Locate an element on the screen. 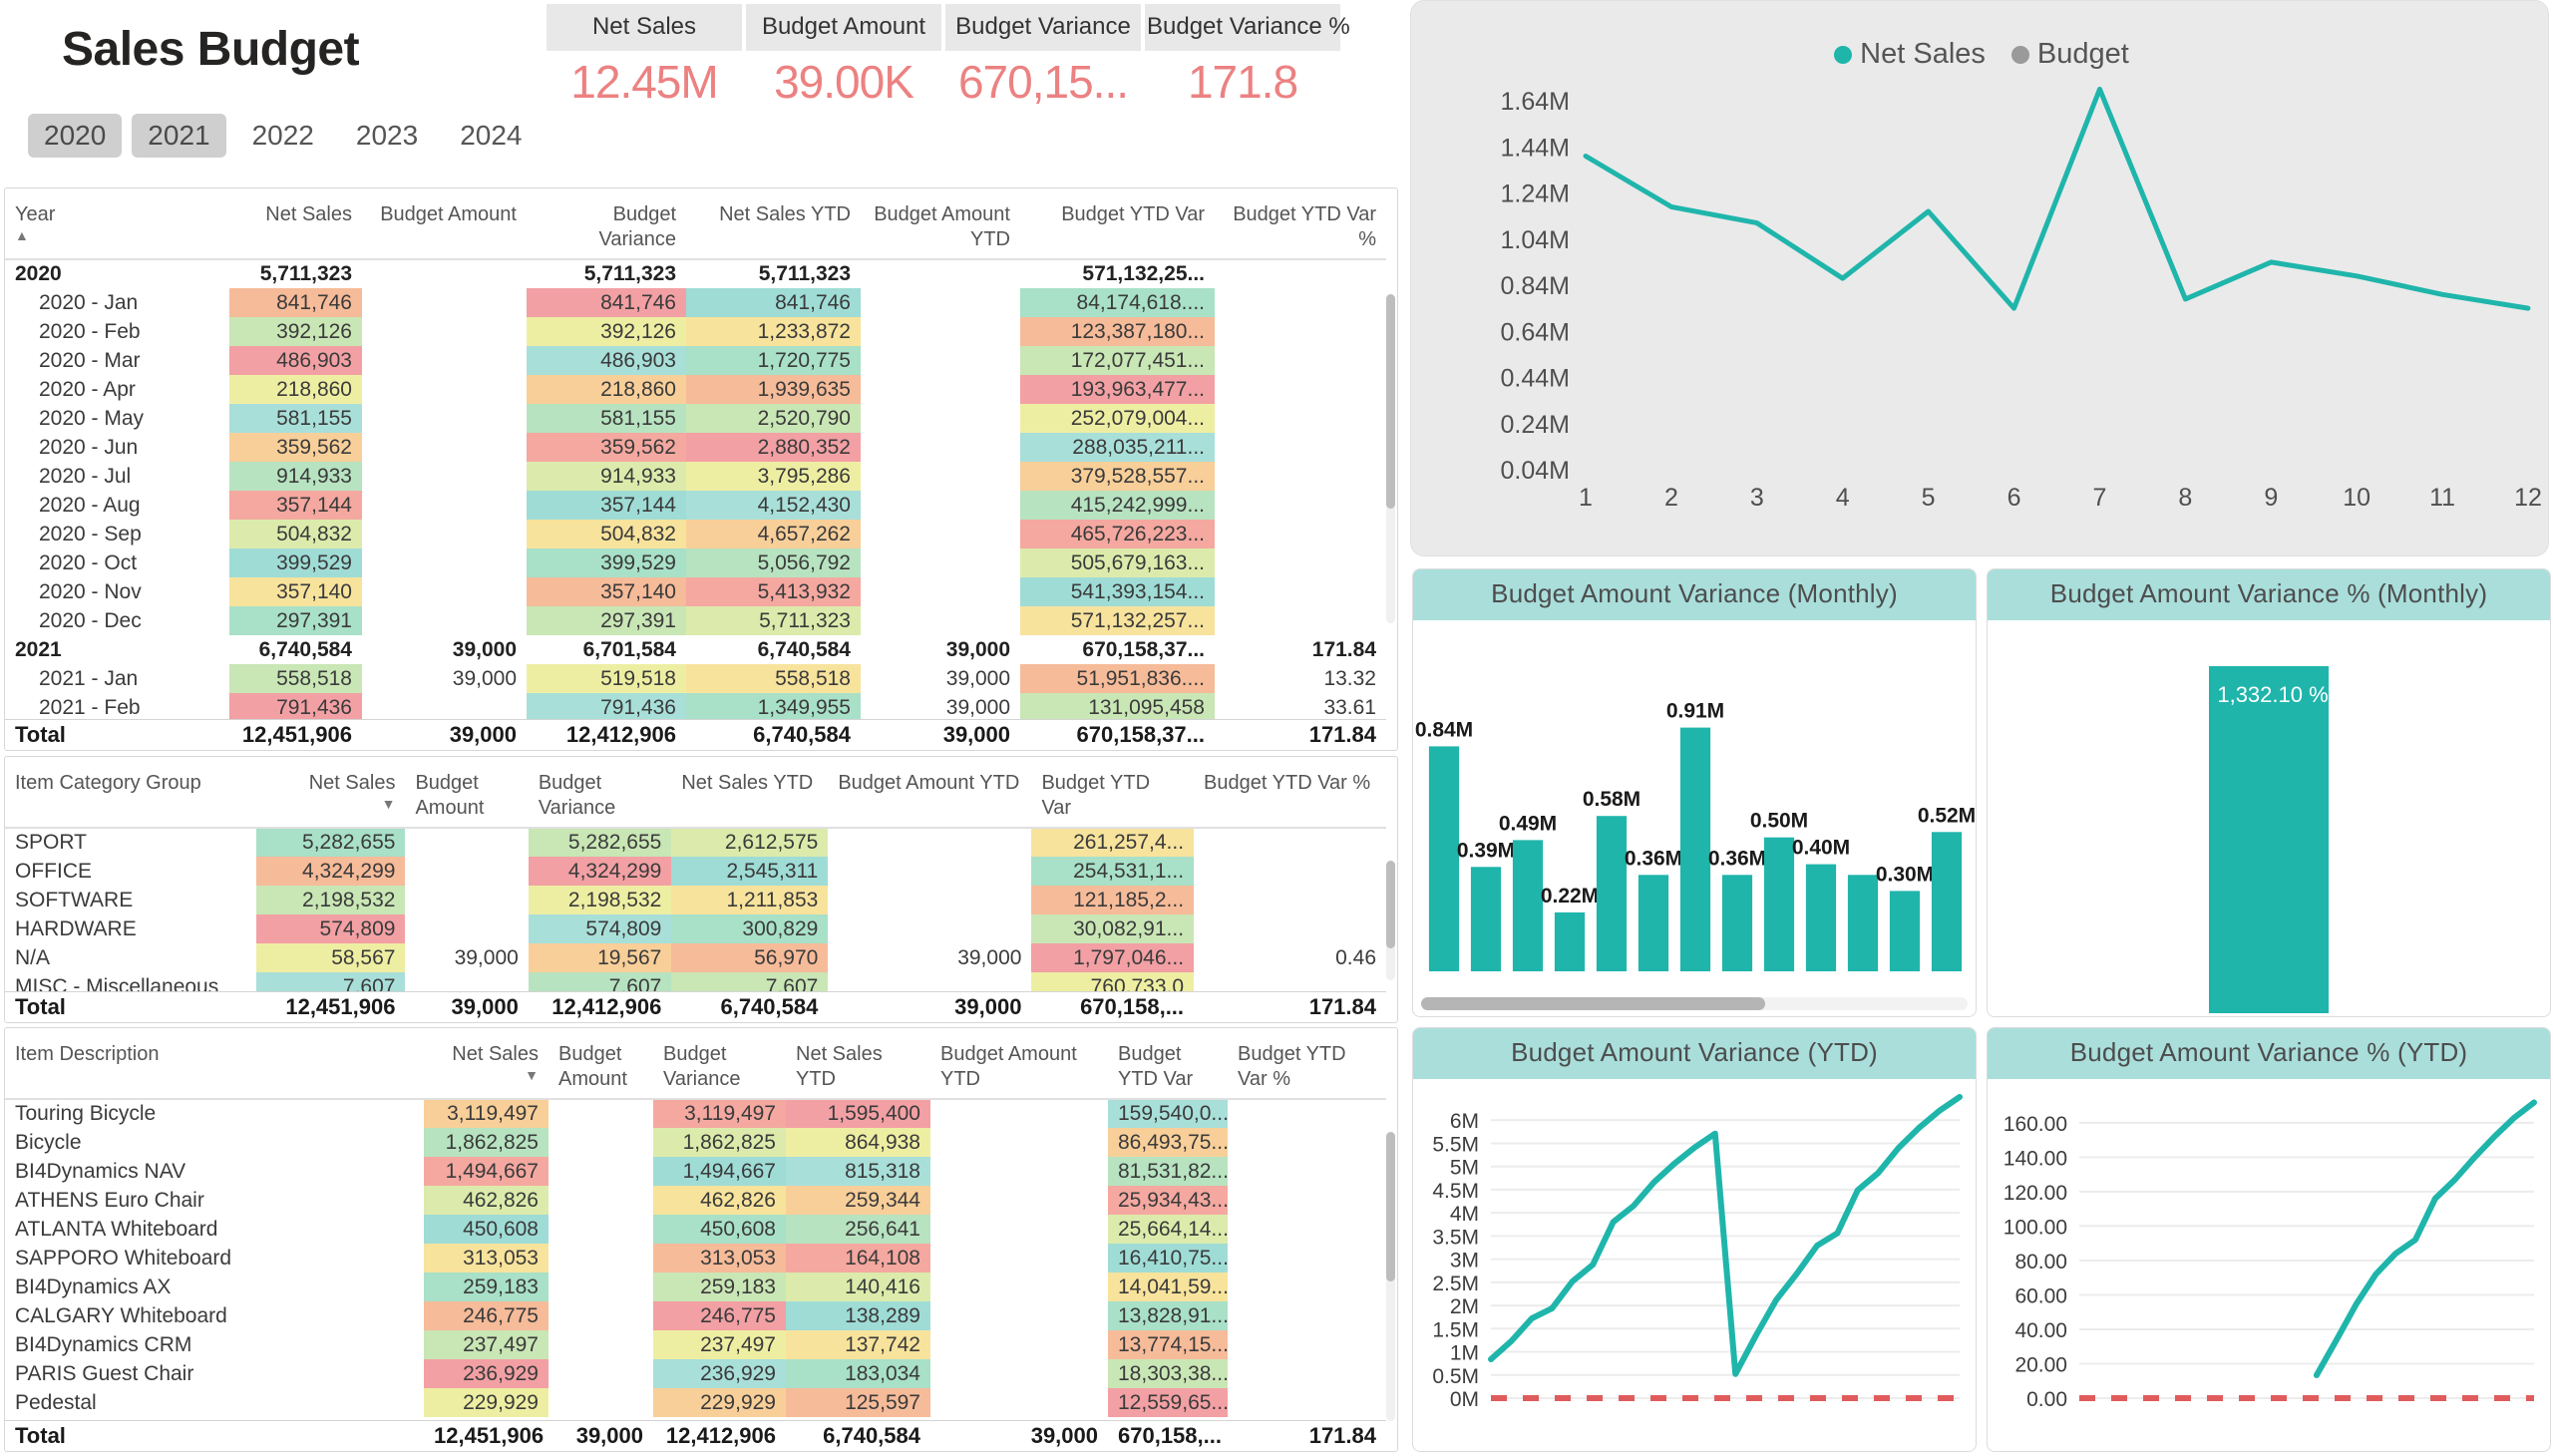  slicer-item-2024: 2024 is located at coordinates (491, 136).